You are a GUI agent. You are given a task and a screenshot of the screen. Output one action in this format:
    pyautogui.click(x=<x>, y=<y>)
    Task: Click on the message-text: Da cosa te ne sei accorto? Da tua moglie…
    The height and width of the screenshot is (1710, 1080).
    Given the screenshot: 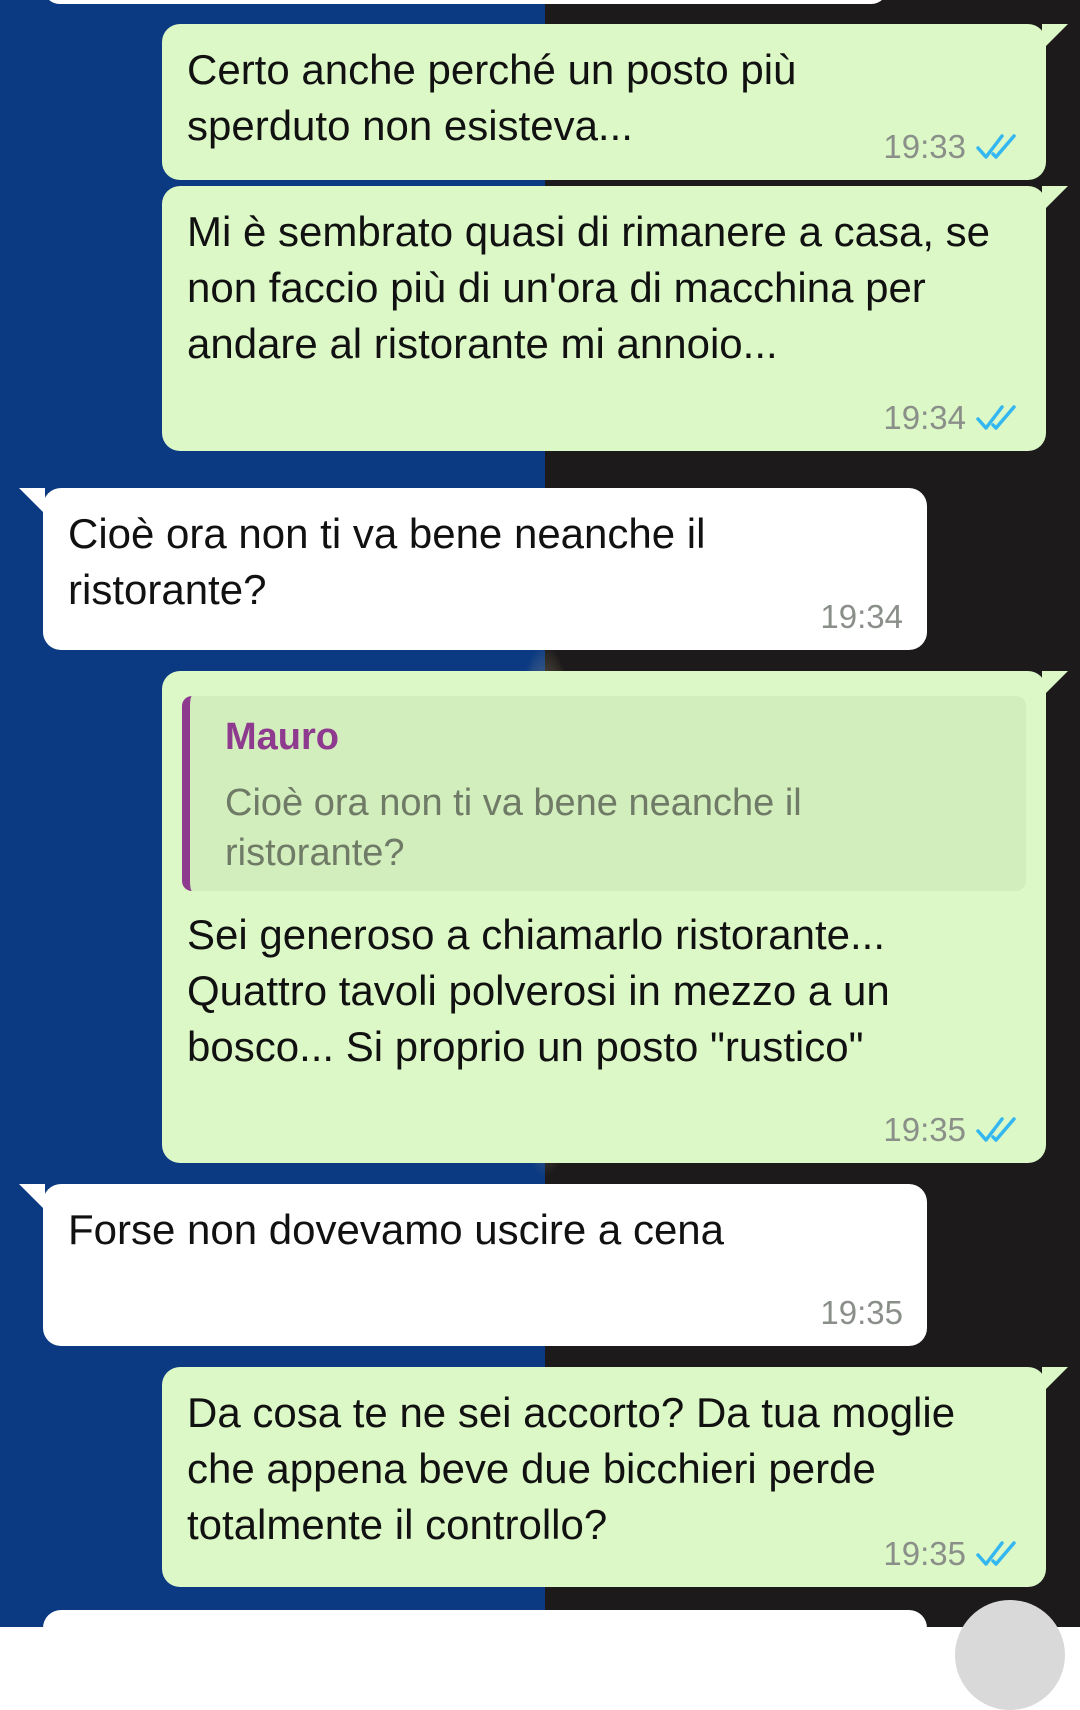 What is the action you would take?
    pyautogui.click(x=571, y=1468)
    